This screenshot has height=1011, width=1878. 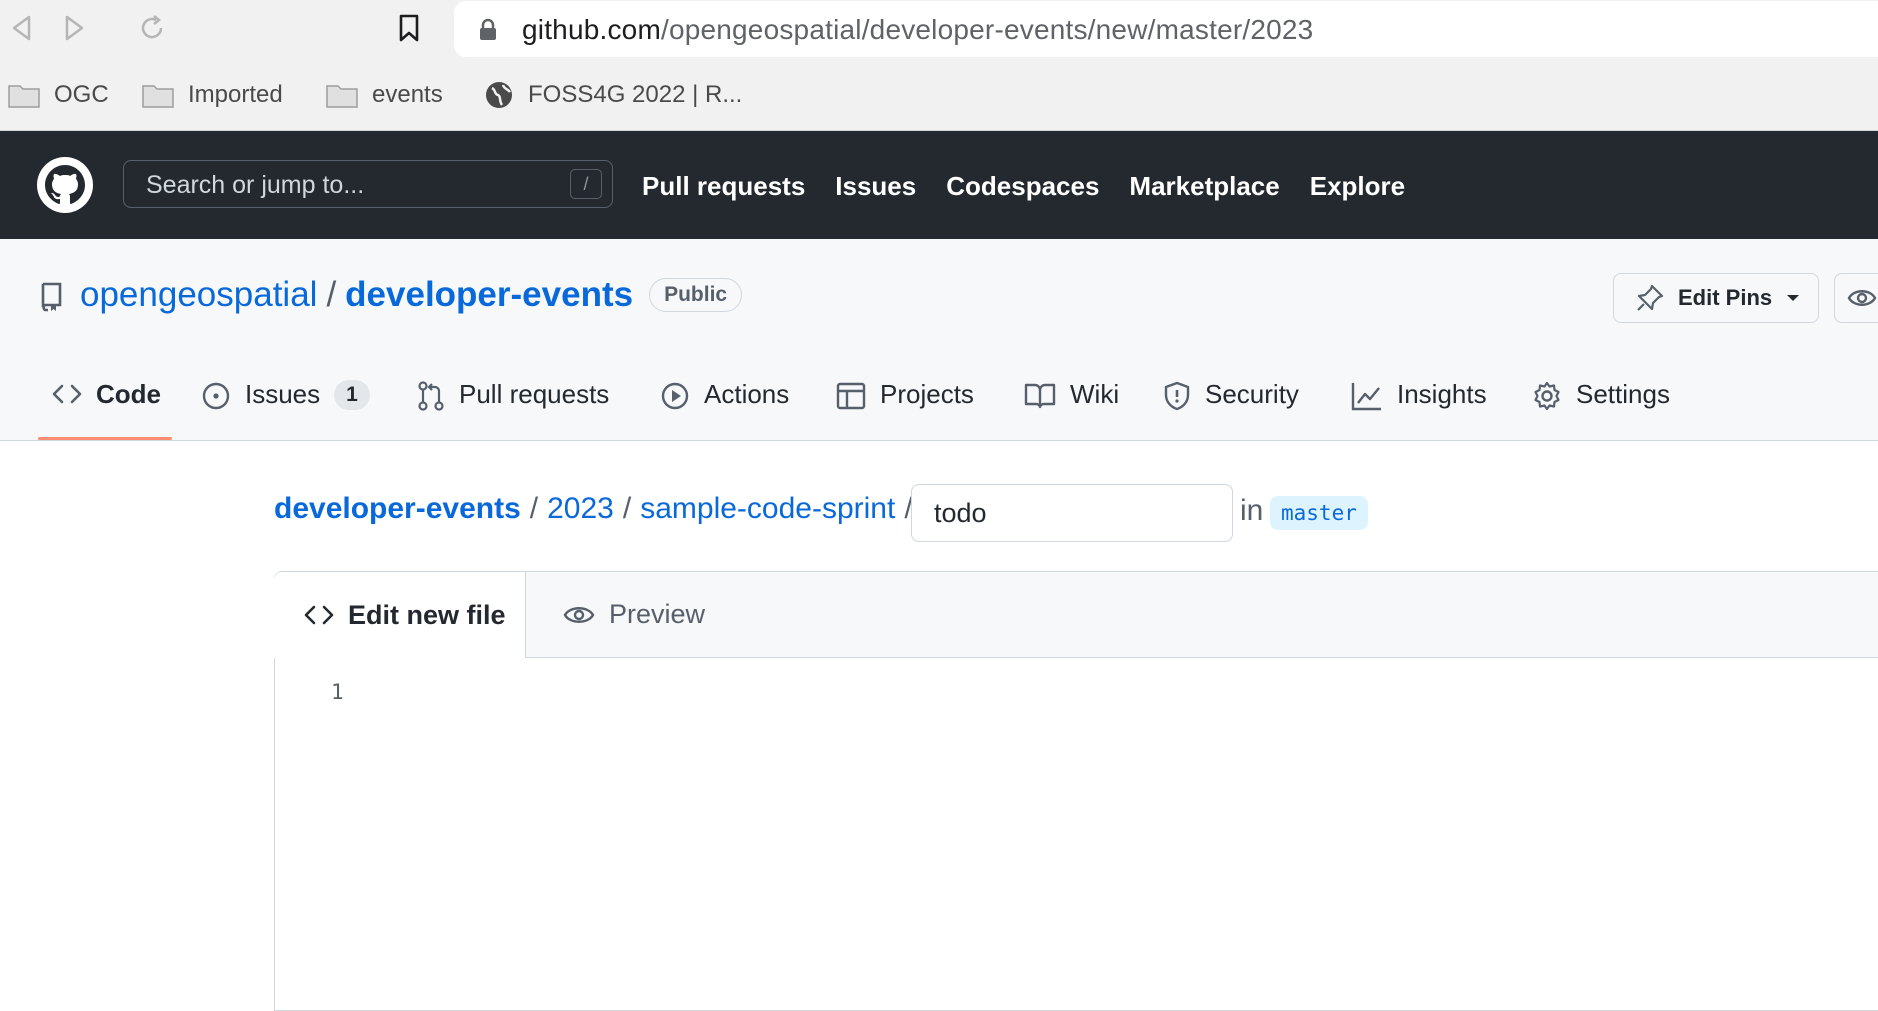 I want to click on bookmark-label: OGC, so click(x=81, y=94).